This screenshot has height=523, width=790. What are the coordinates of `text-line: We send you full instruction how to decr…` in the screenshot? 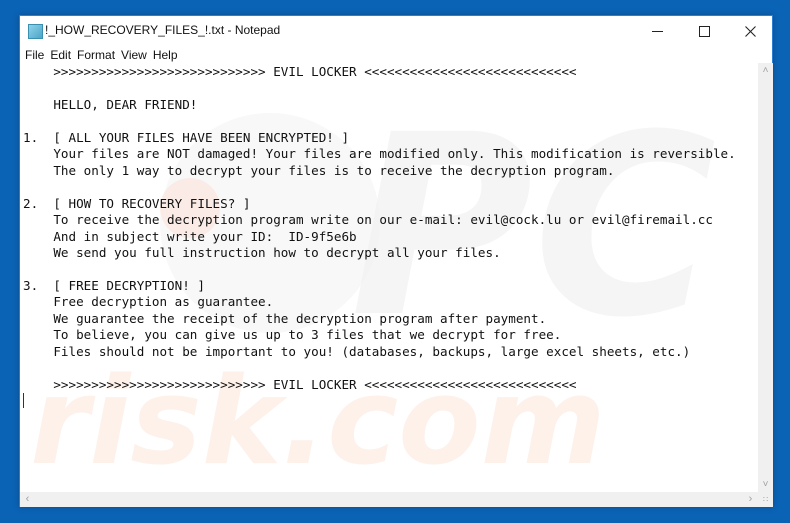 It's located at (262, 252).